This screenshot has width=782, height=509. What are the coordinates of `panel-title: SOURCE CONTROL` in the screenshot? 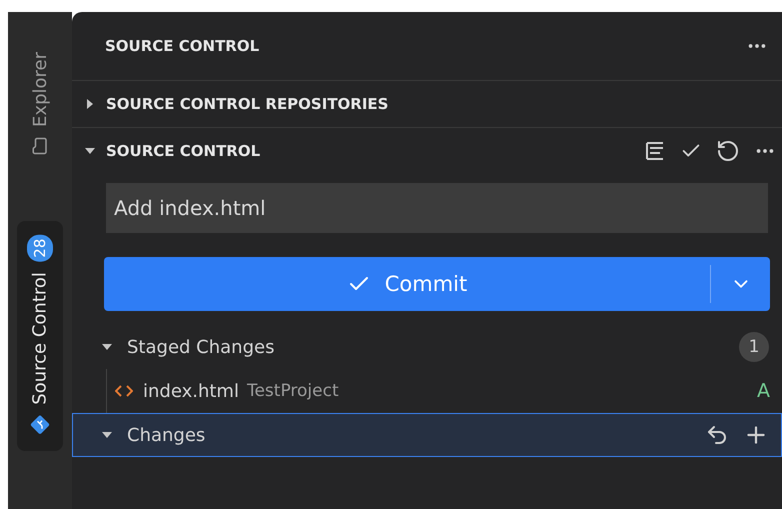 It's located at (182, 46).